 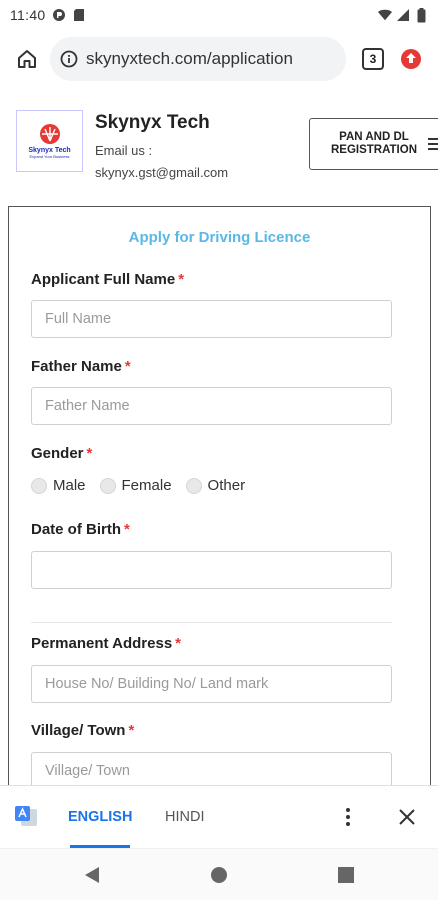 I want to click on gender-options: Male Female Other, so click(x=145, y=485).